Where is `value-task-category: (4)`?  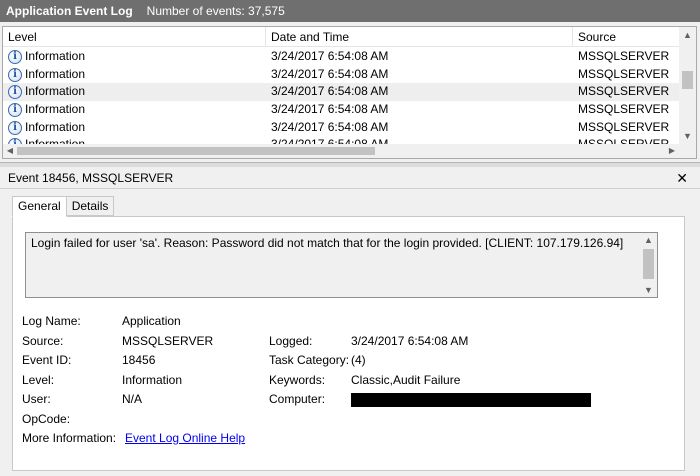 value-task-category: (4) is located at coordinates (358, 360).